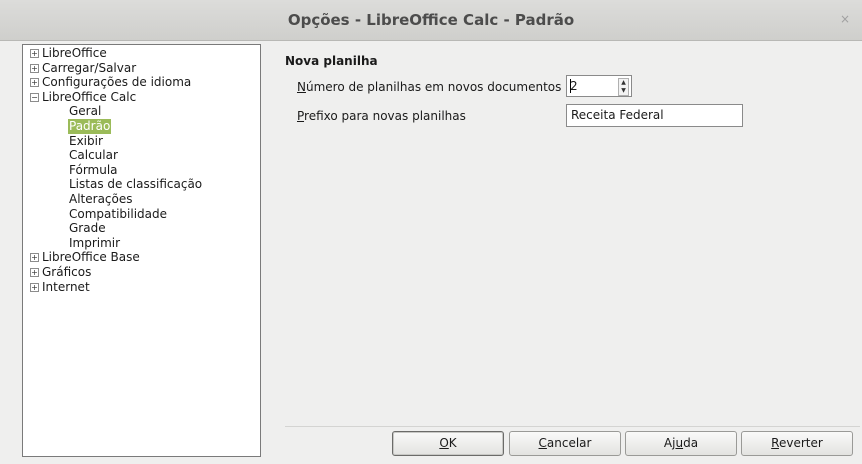 This screenshot has height=464, width=862. What do you see at coordinates (681, 443) in the screenshot?
I see `help-button: Ajuda` at bounding box center [681, 443].